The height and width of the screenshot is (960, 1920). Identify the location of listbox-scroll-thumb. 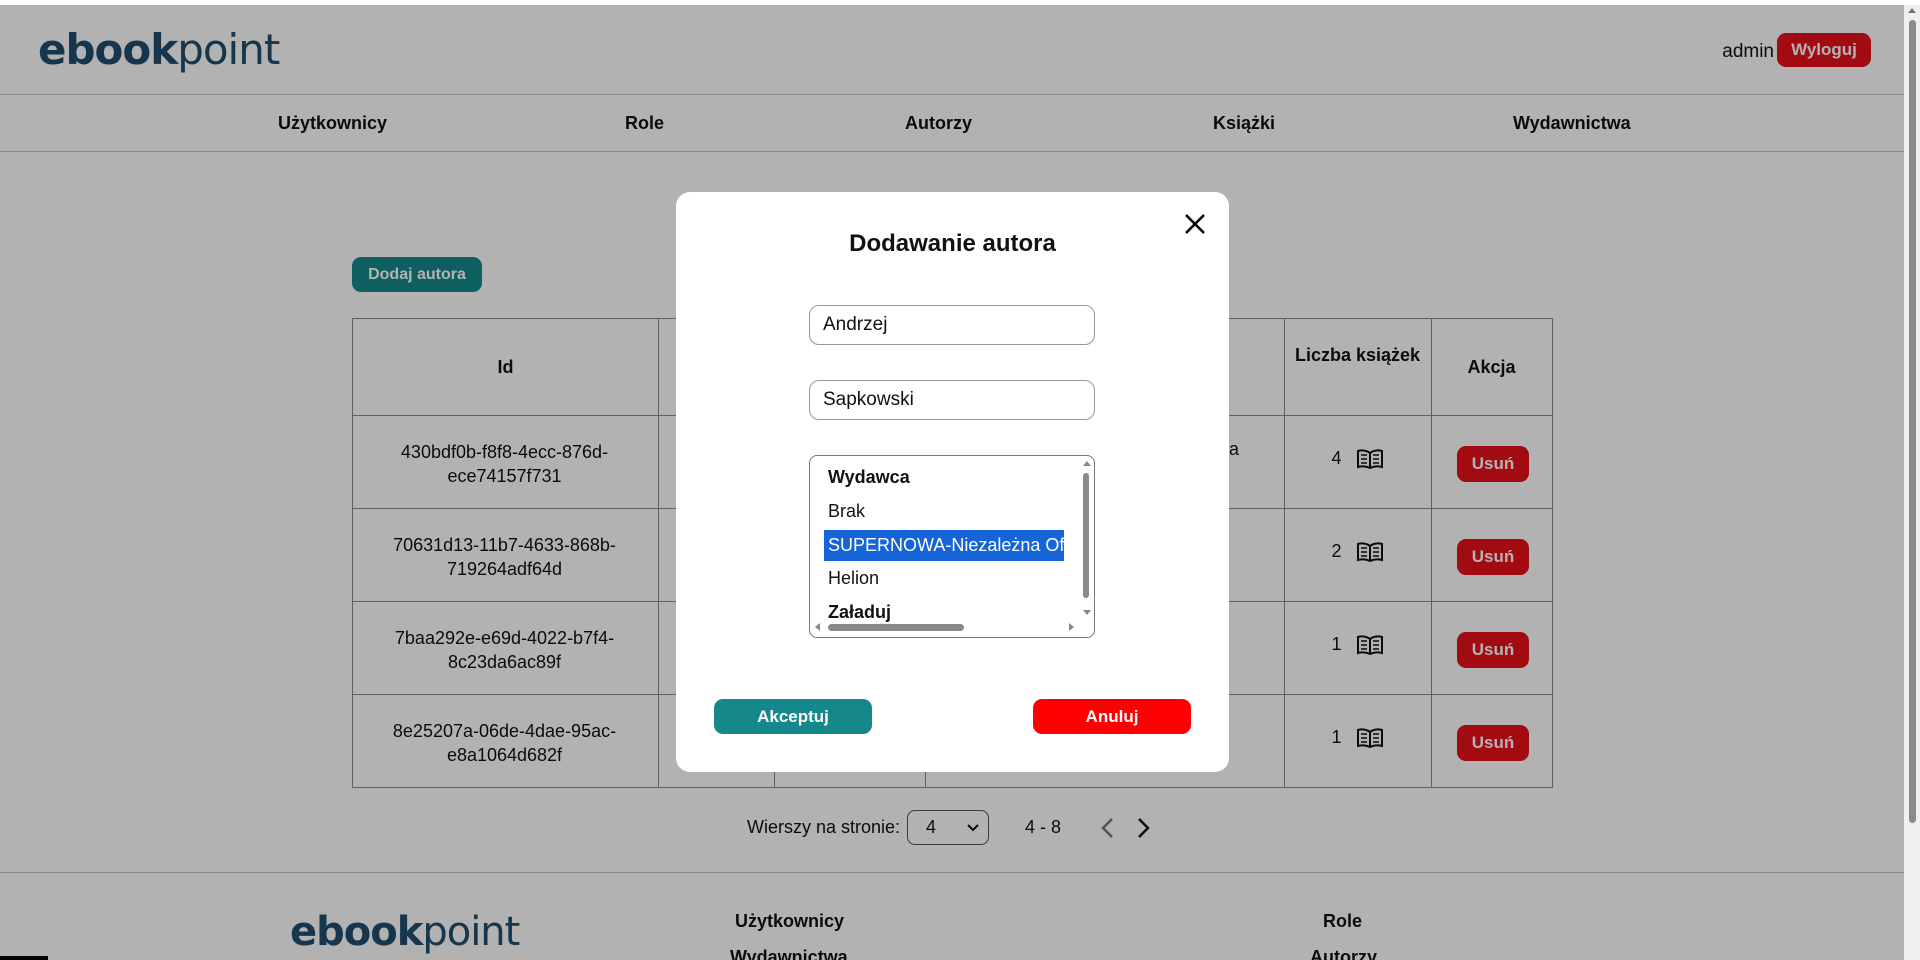
(1086, 535).